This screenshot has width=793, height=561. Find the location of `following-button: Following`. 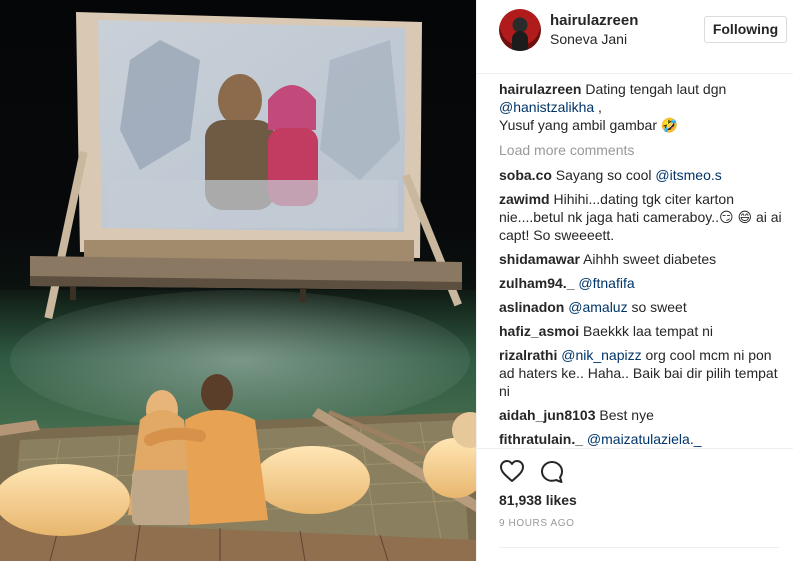

following-button: Following is located at coordinates (745, 29).